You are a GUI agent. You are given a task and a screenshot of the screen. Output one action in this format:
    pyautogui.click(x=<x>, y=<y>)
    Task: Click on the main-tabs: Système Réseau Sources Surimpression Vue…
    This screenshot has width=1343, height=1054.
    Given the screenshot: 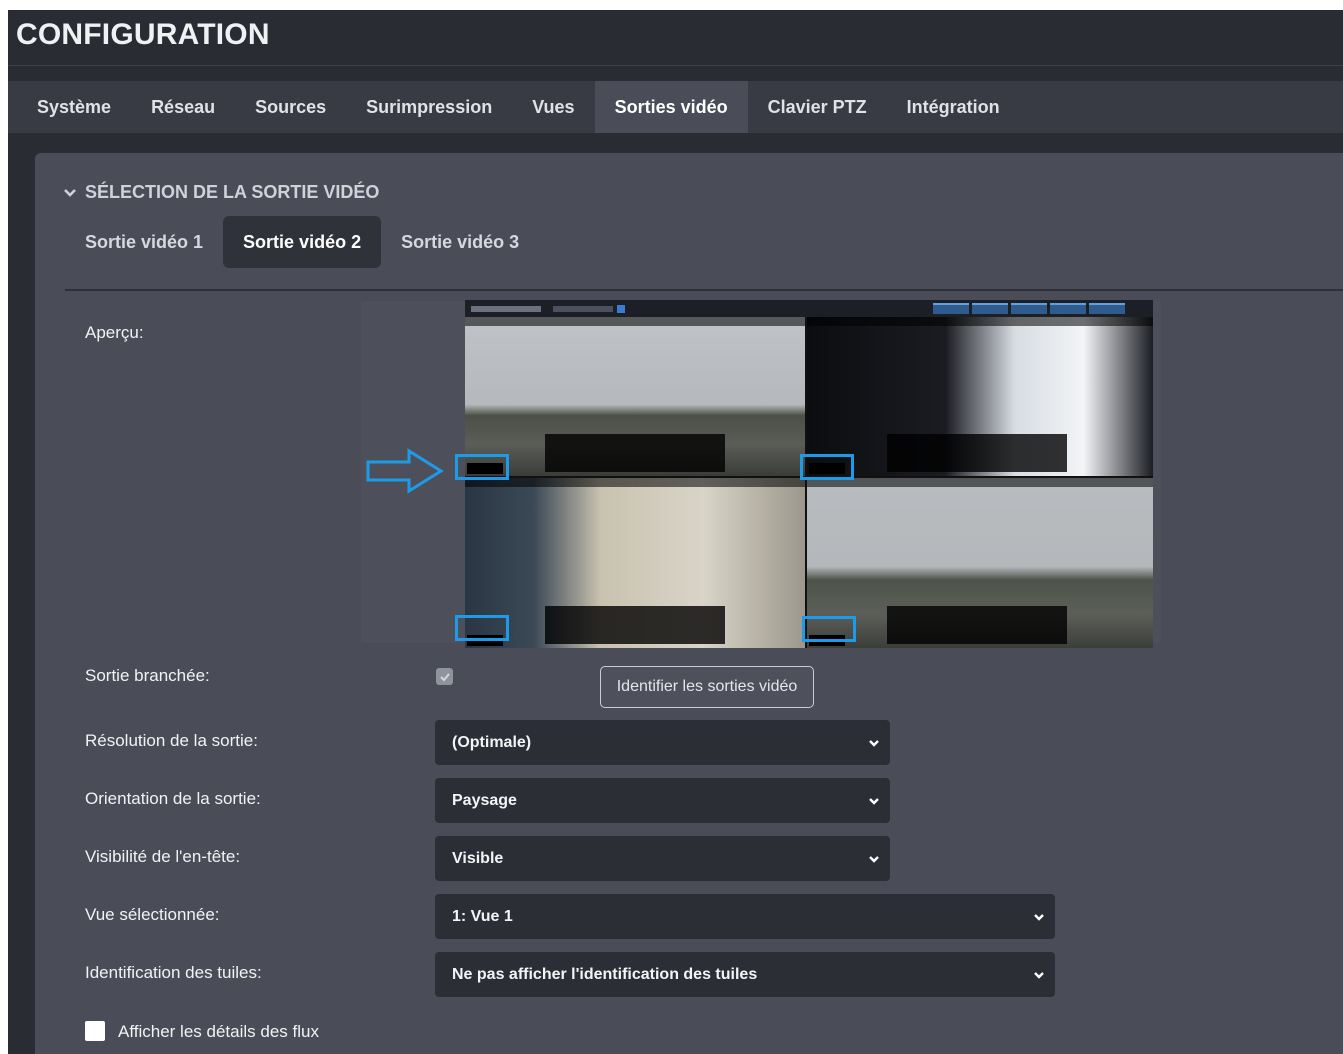 What is the action you would take?
    pyautogui.click(x=675, y=107)
    